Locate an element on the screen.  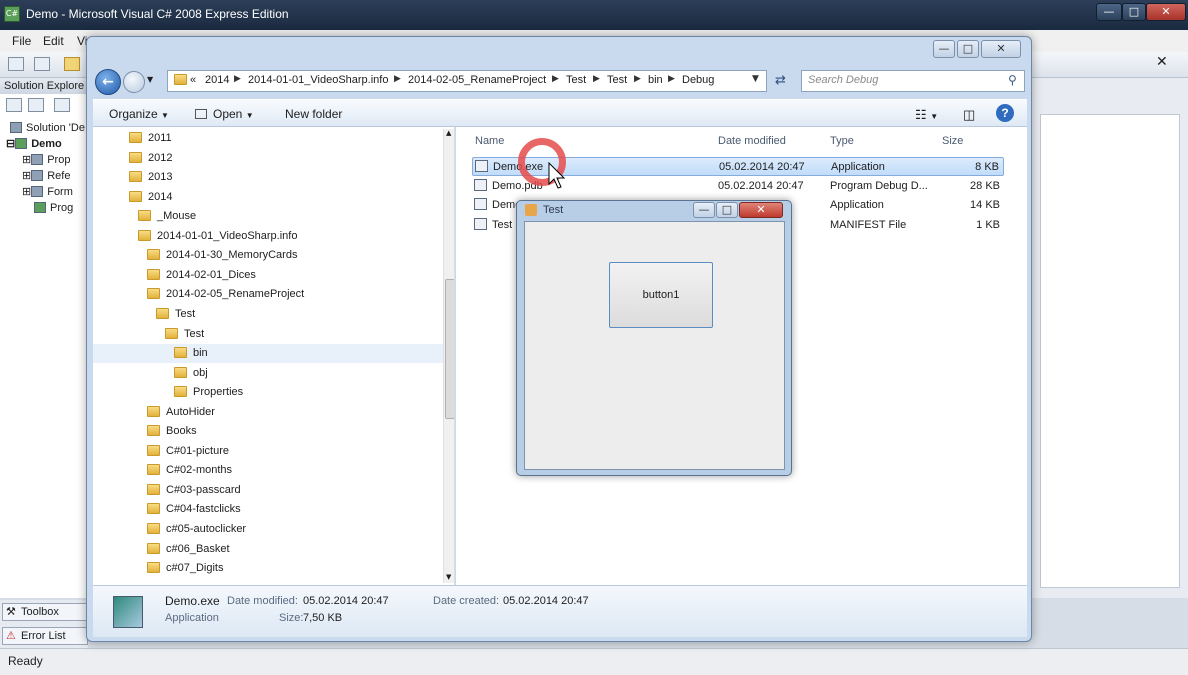
editor-area is located at coordinates (1110, 338).